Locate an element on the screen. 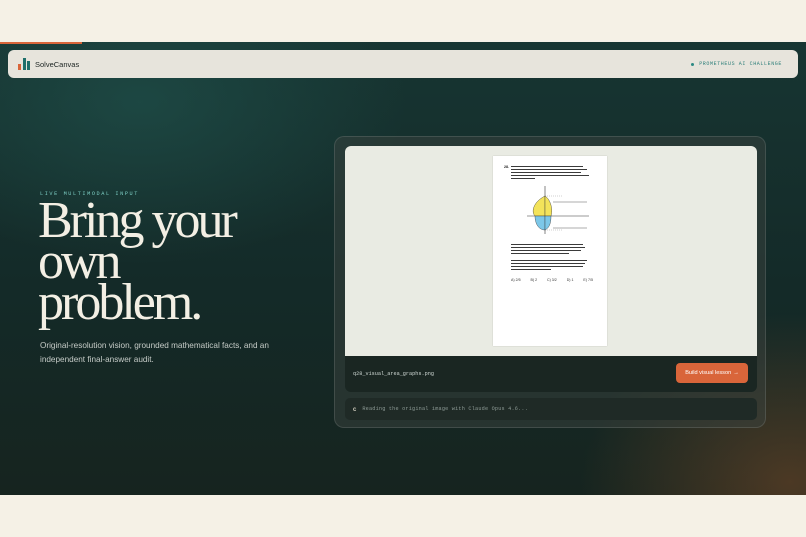 The image size is (806, 537). button-label: Build visual lesson is located at coordinates (708, 373).